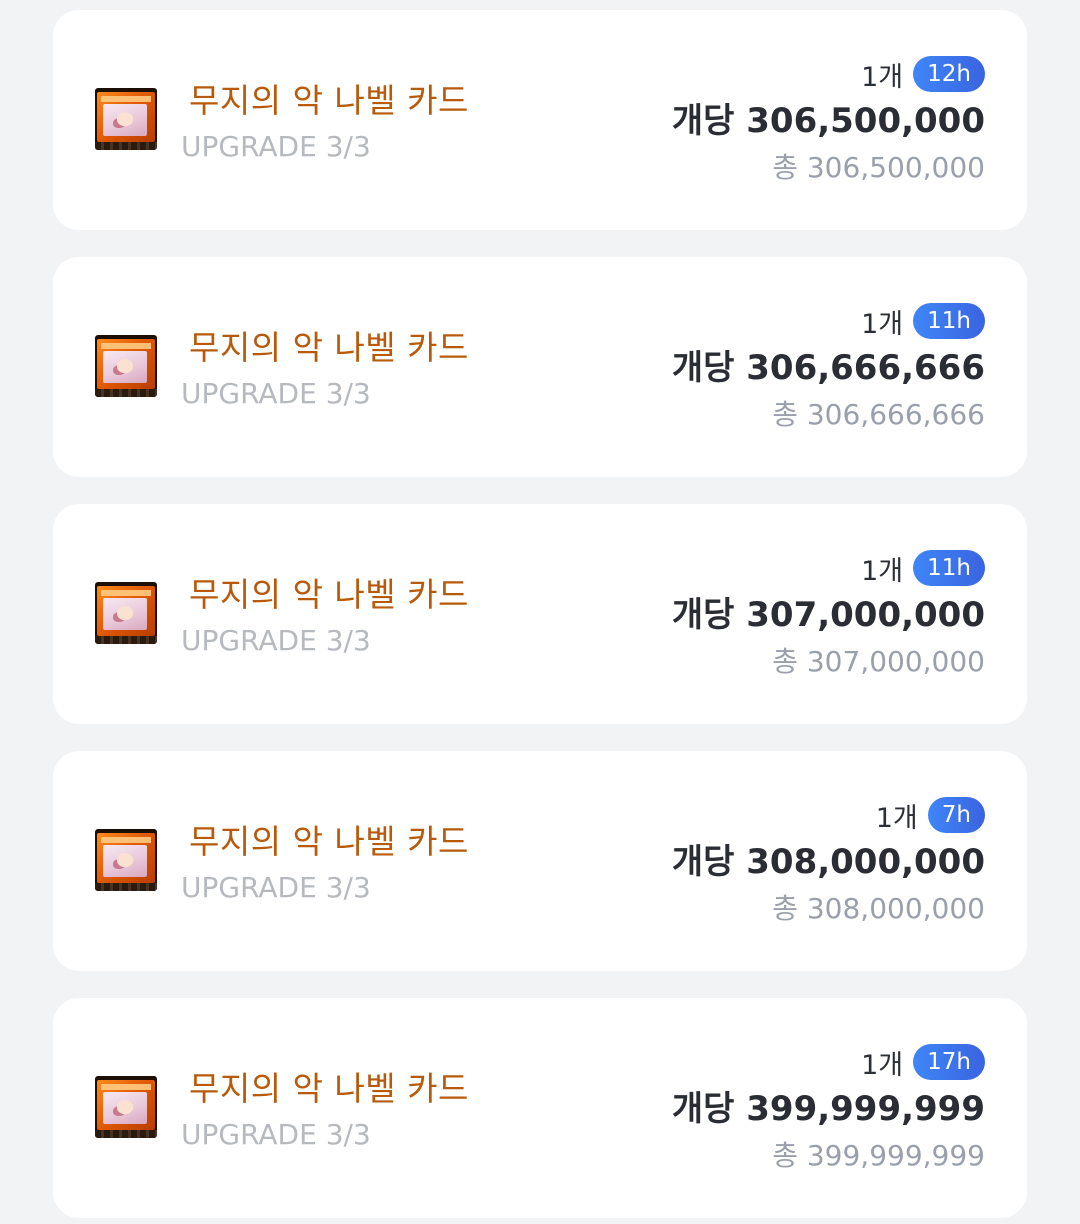 The width and height of the screenshot is (1080, 1224). Describe the element at coordinates (865, 862) in the screenshot. I see `unit-price-value: 308,000,000` at that location.